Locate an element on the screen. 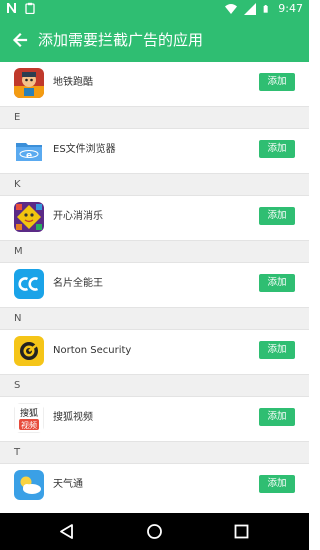 Image resolution: width=320 pixels, height=550 pixels. recents-square-icon is located at coordinates (241, 531).